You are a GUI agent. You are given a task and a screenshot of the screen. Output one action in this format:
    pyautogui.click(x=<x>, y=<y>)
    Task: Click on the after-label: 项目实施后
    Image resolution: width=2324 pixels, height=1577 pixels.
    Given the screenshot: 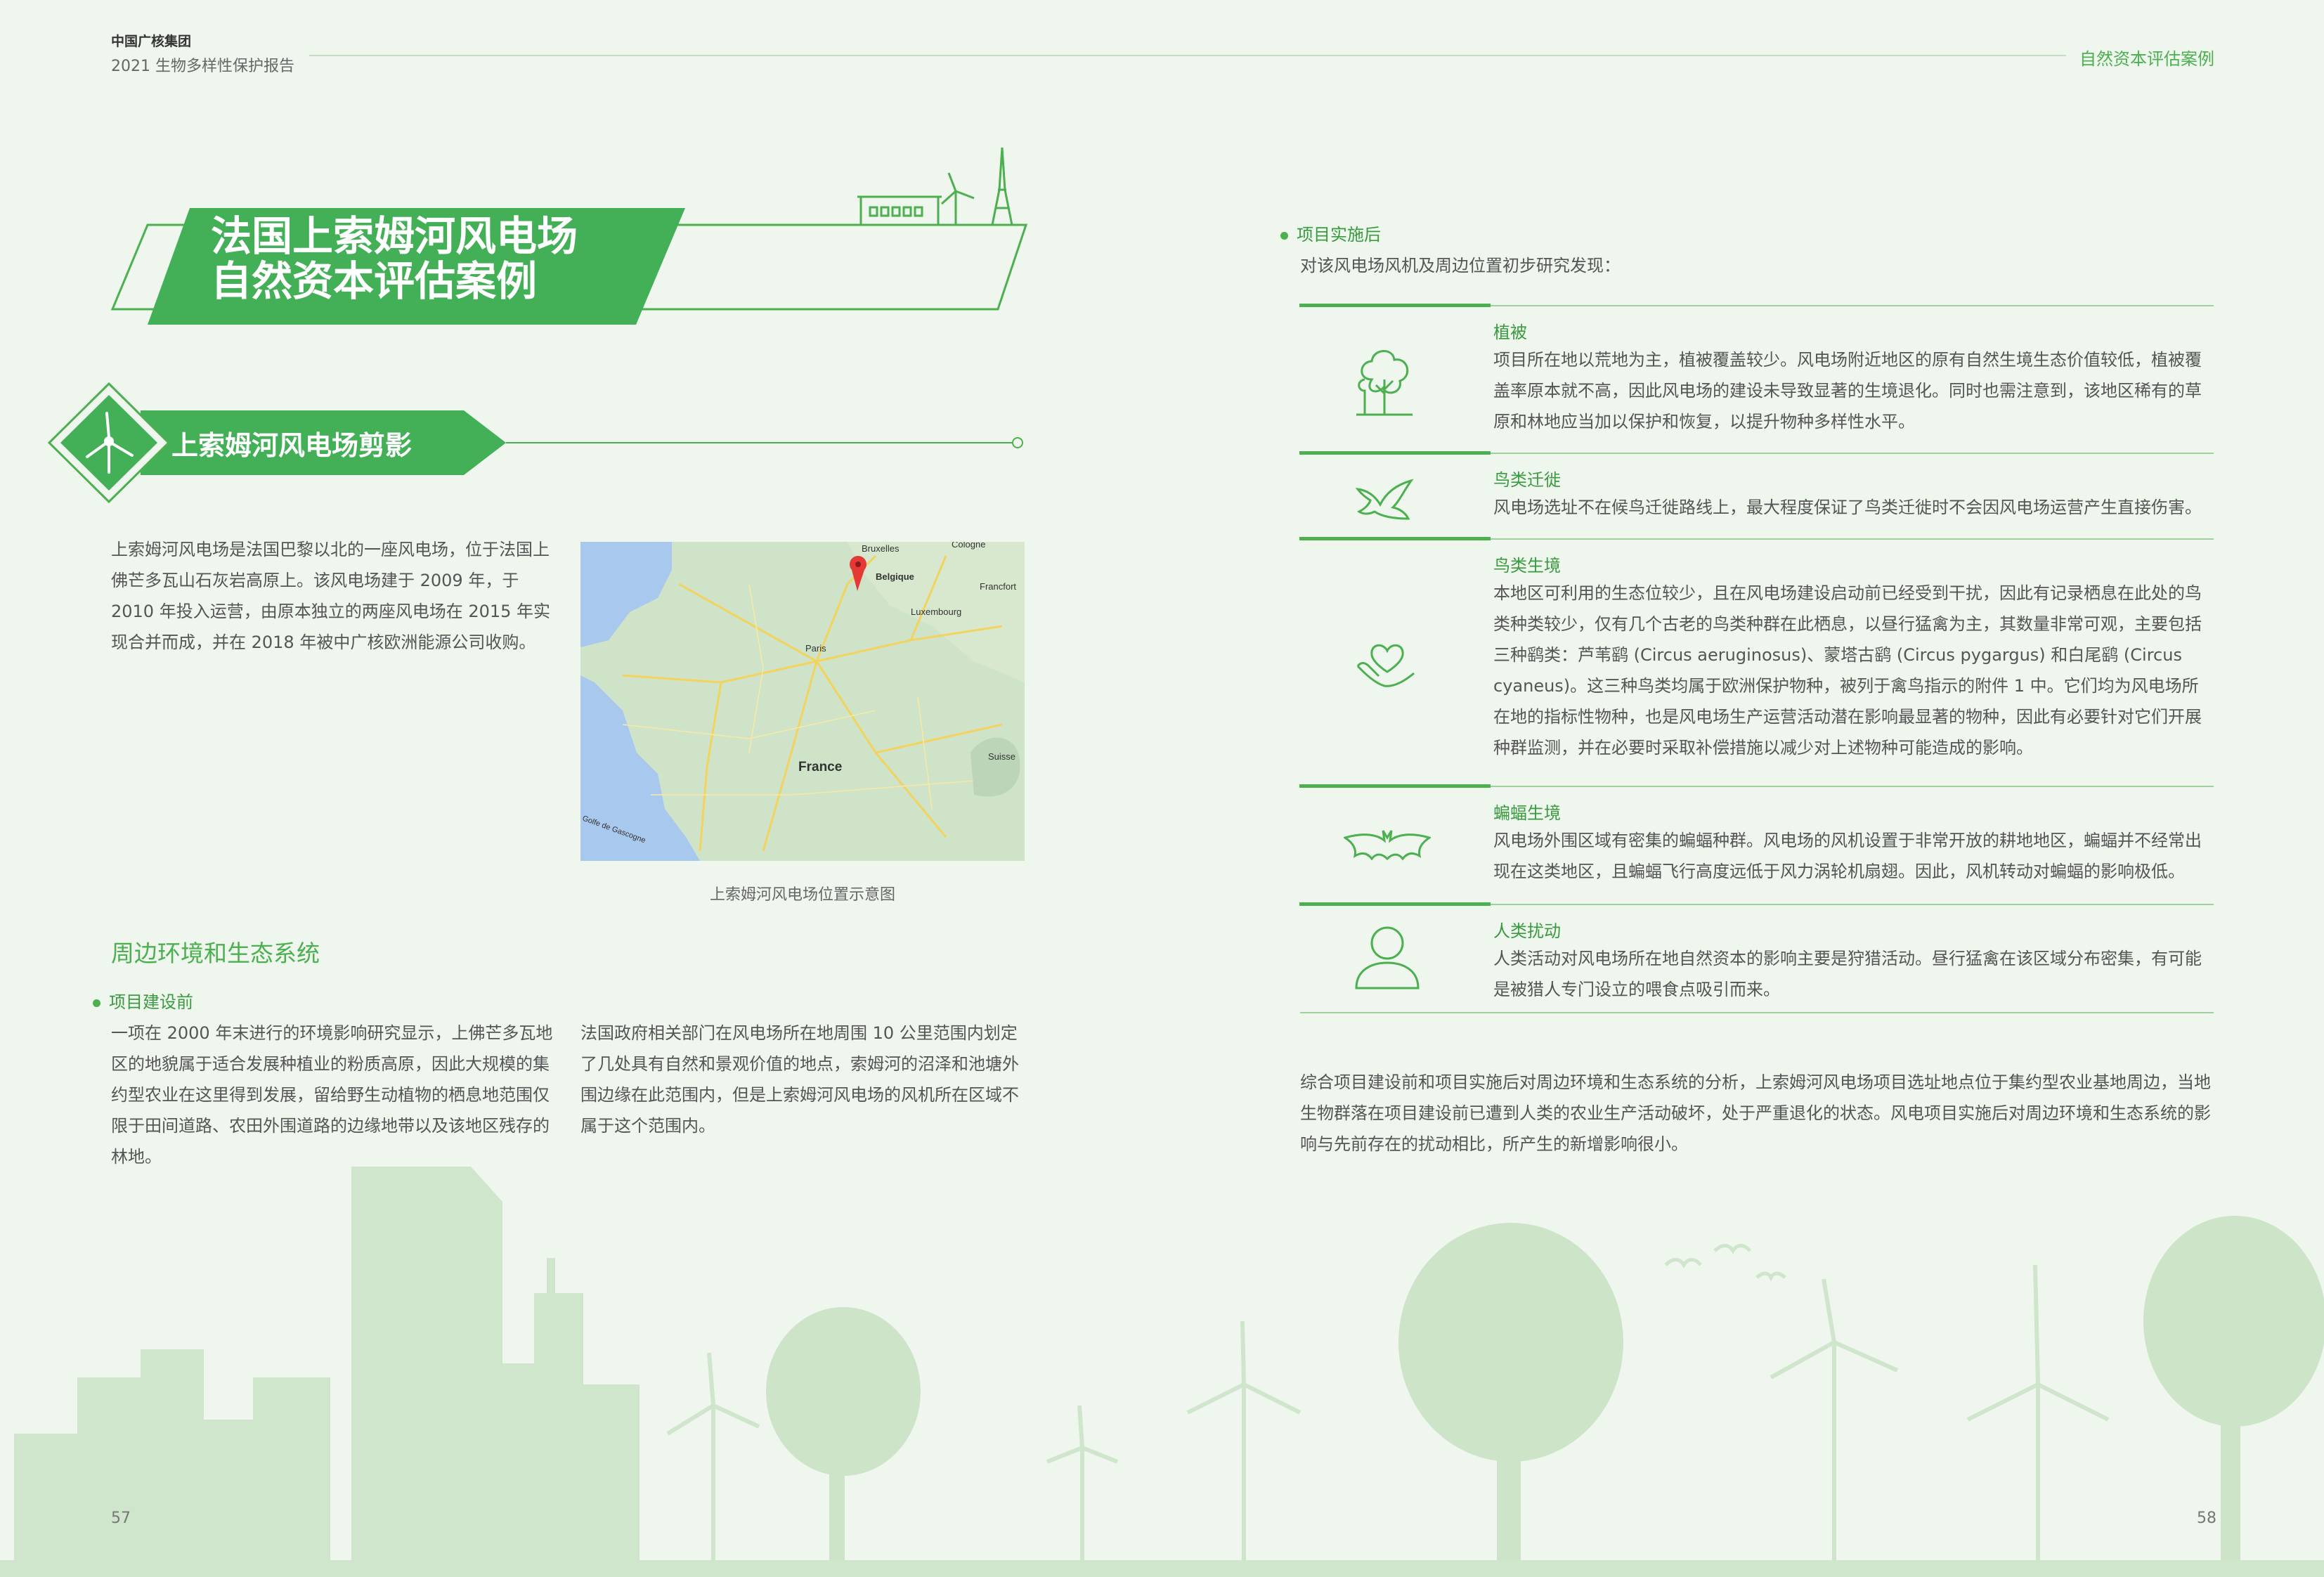 What is the action you would take?
    pyautogui.click(x=1330, y=233)
    